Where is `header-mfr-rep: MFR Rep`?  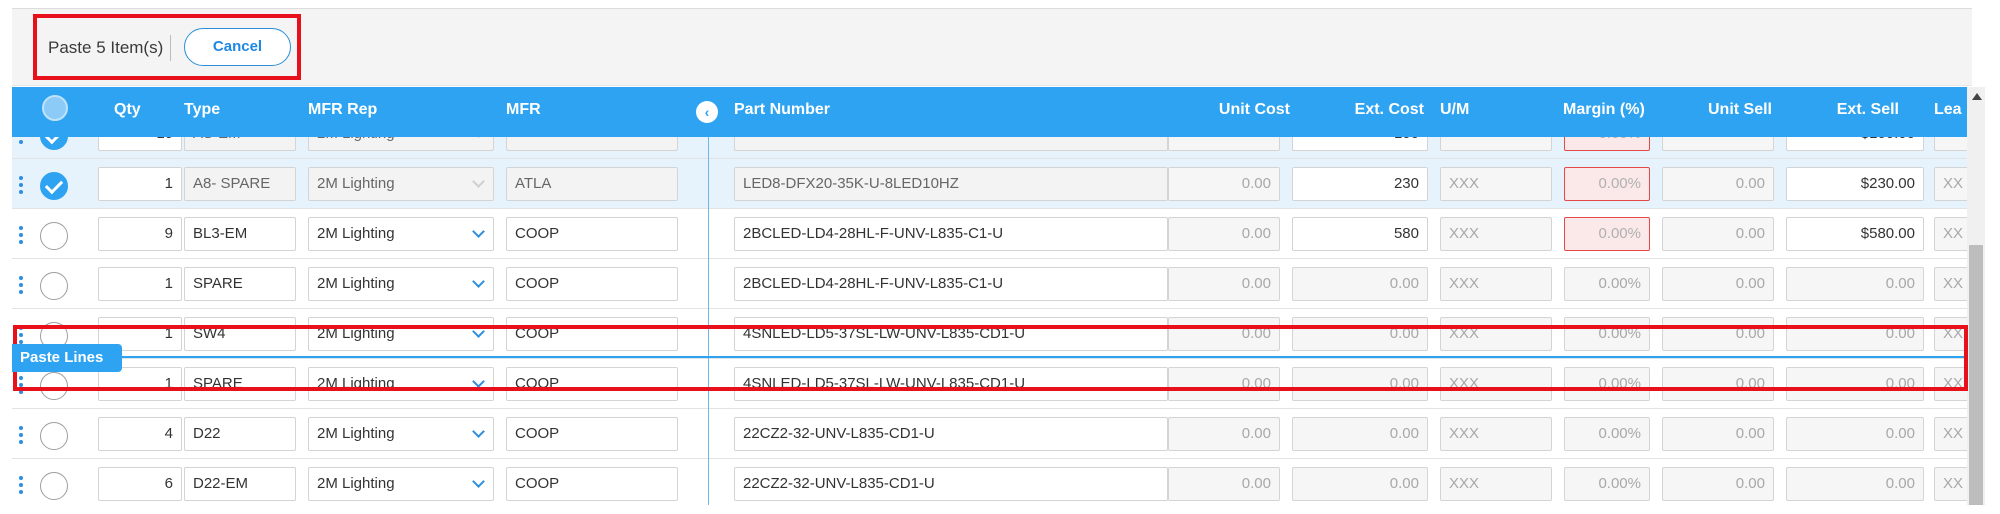
header-mfr-rep: MFR Rep is located at coordinates (342, 110).